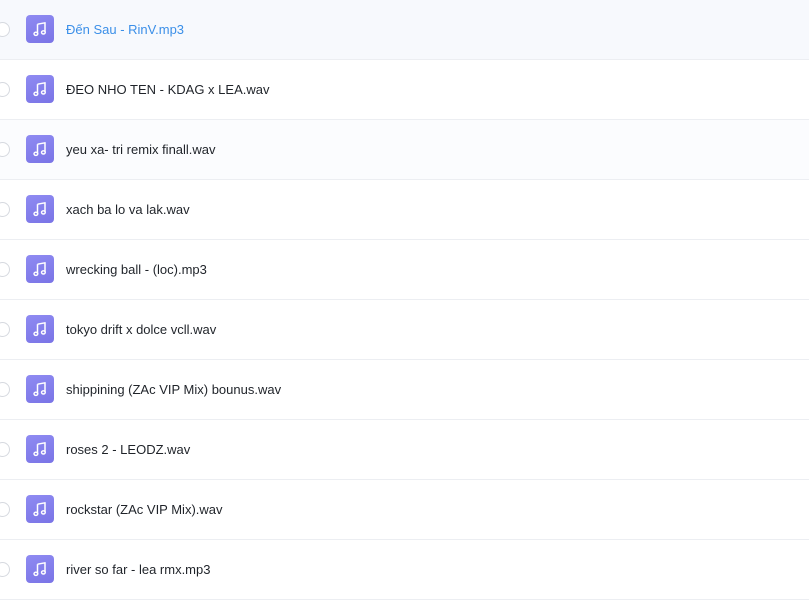  Describe the element at coordinates (404, 90) in the screenshot. I see `file-row: ĐEO NHO TEN - KDAG x LEA.wav` at that location.